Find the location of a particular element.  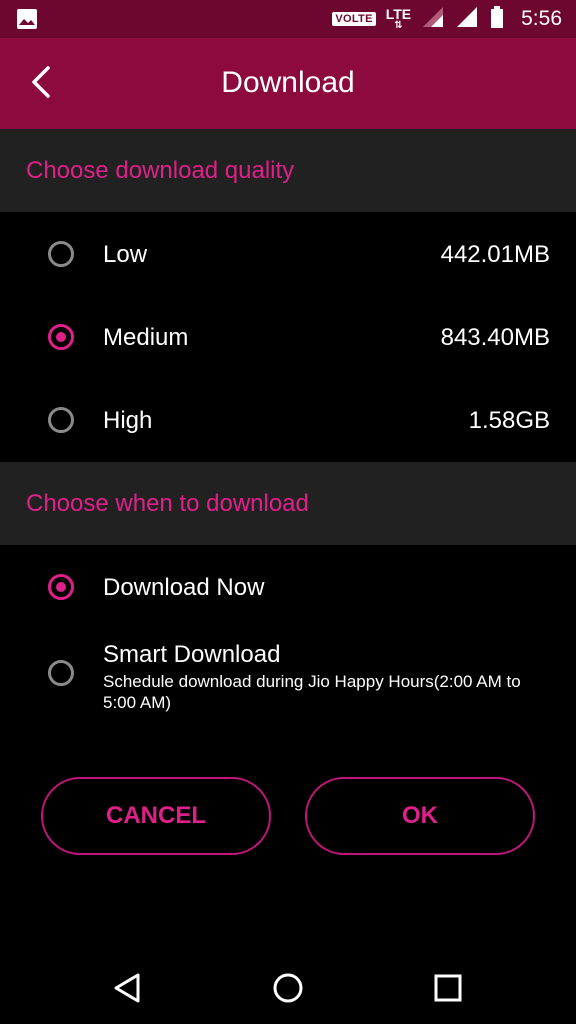

image-icon is located at coordinates (27, 21).